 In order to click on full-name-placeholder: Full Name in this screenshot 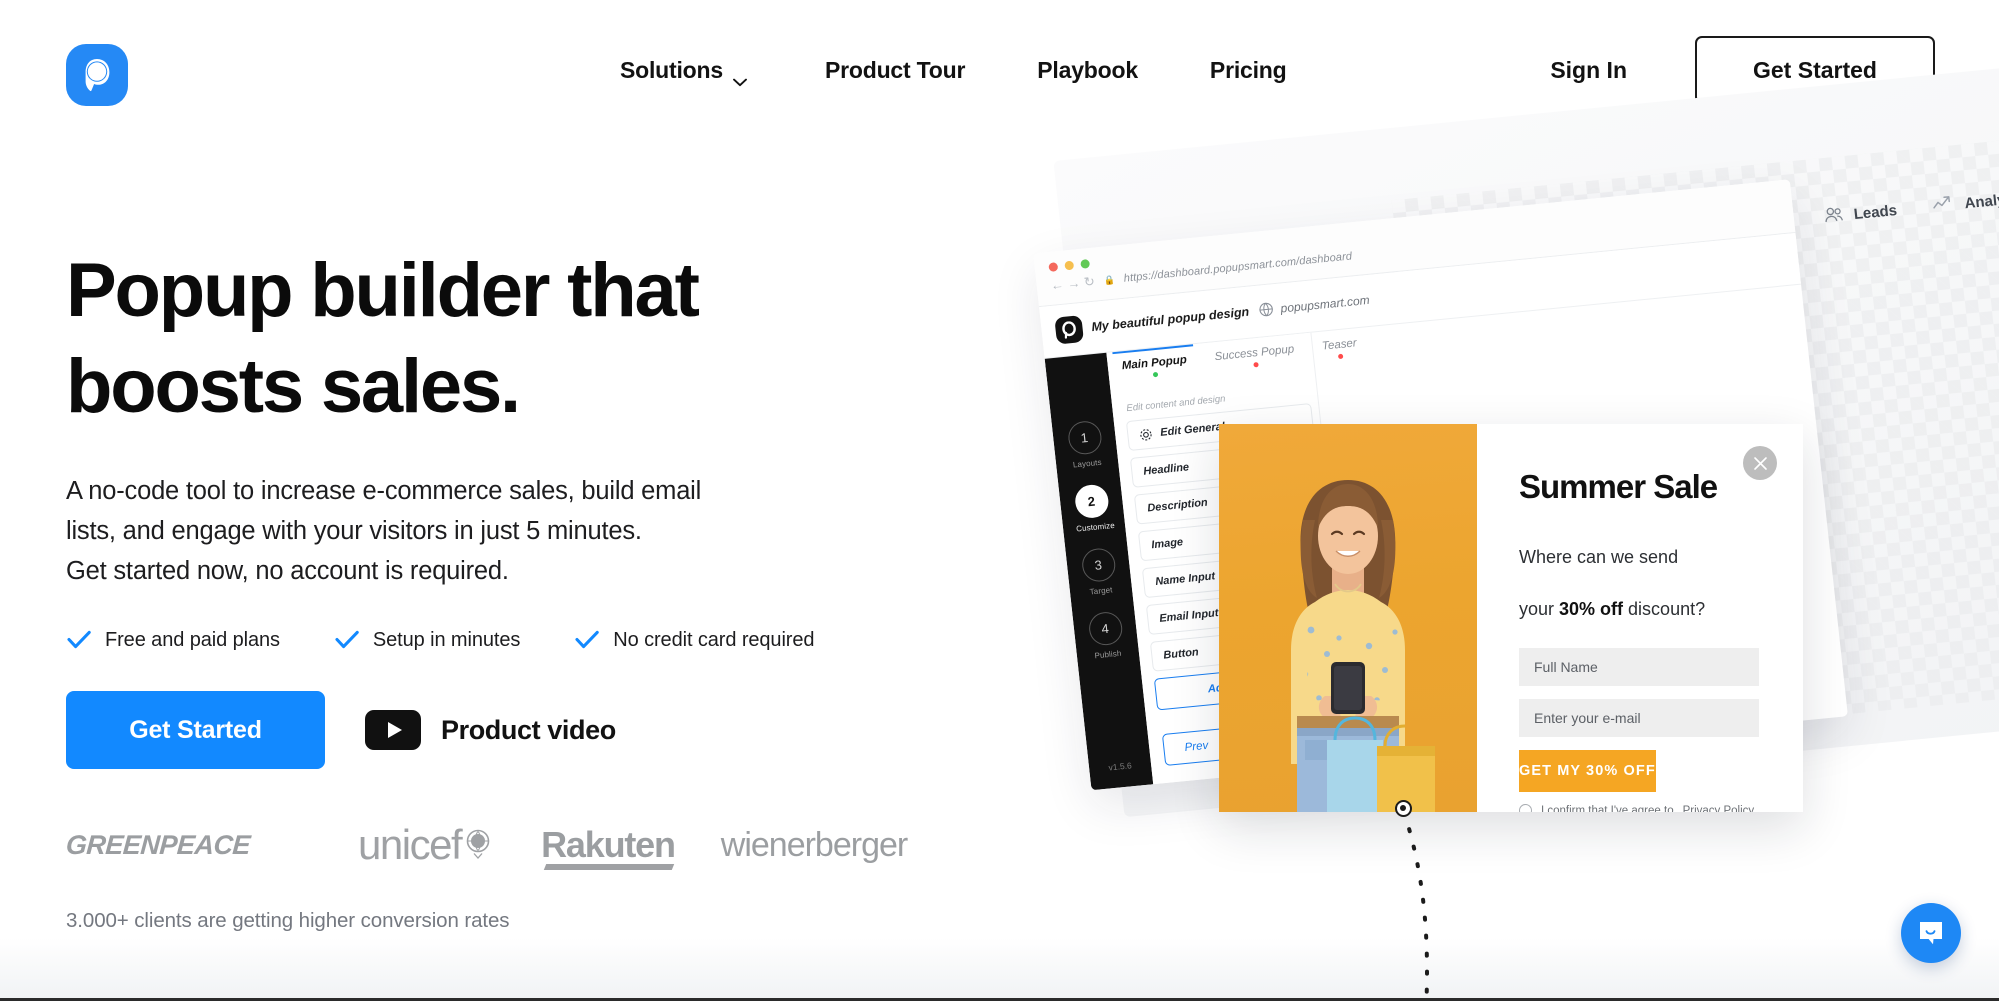, I will do `click(1566, 667)`.